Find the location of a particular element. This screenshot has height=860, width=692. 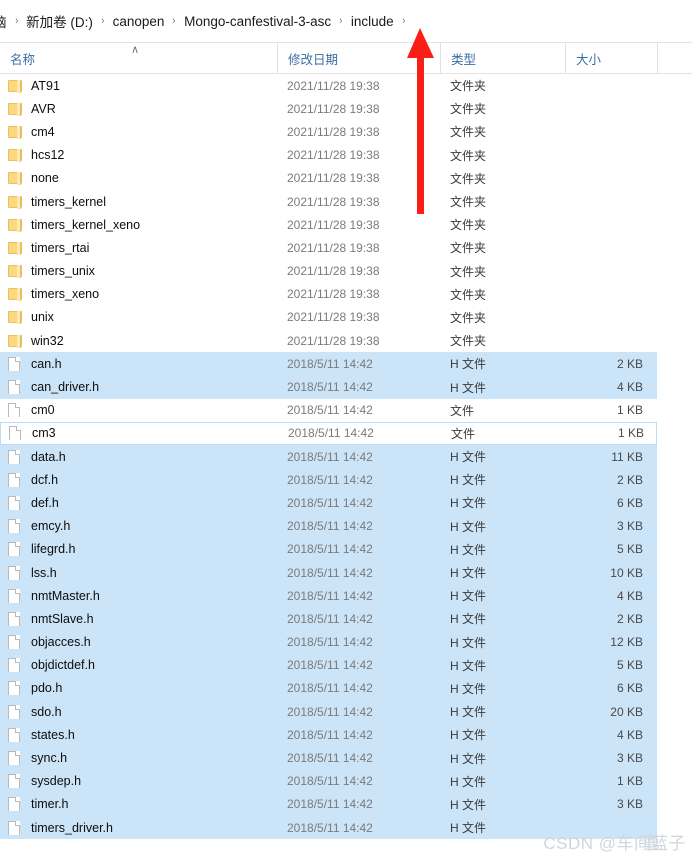

file-size-label: 2 KB is located at coordinates (629, 479).